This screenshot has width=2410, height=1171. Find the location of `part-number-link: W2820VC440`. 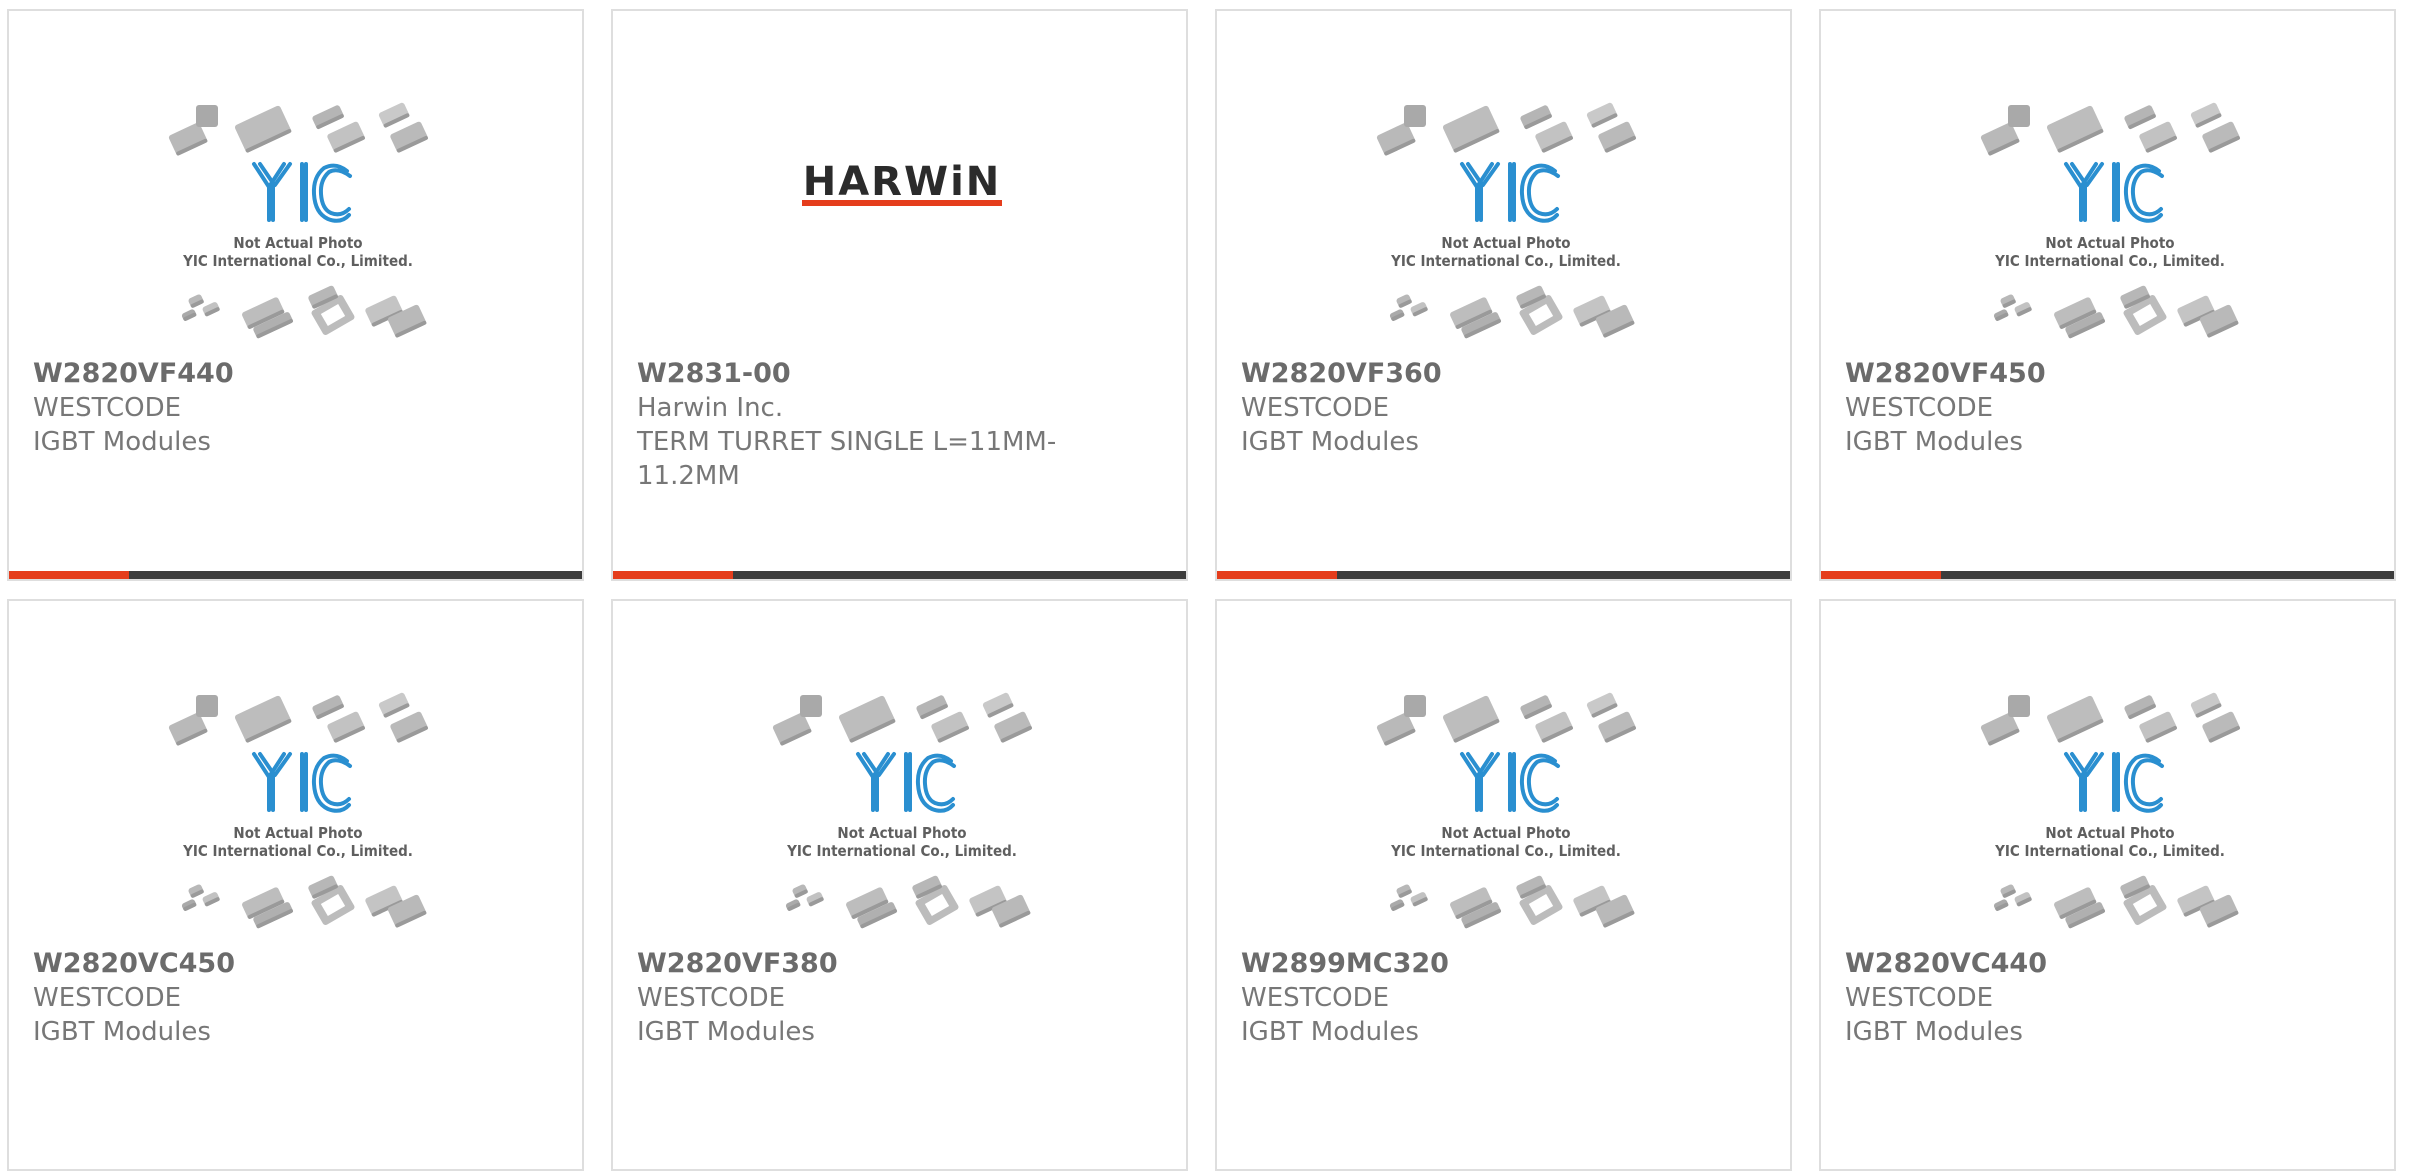

part-number-link: W2820VC440 is located at coordinates (2055, 964).